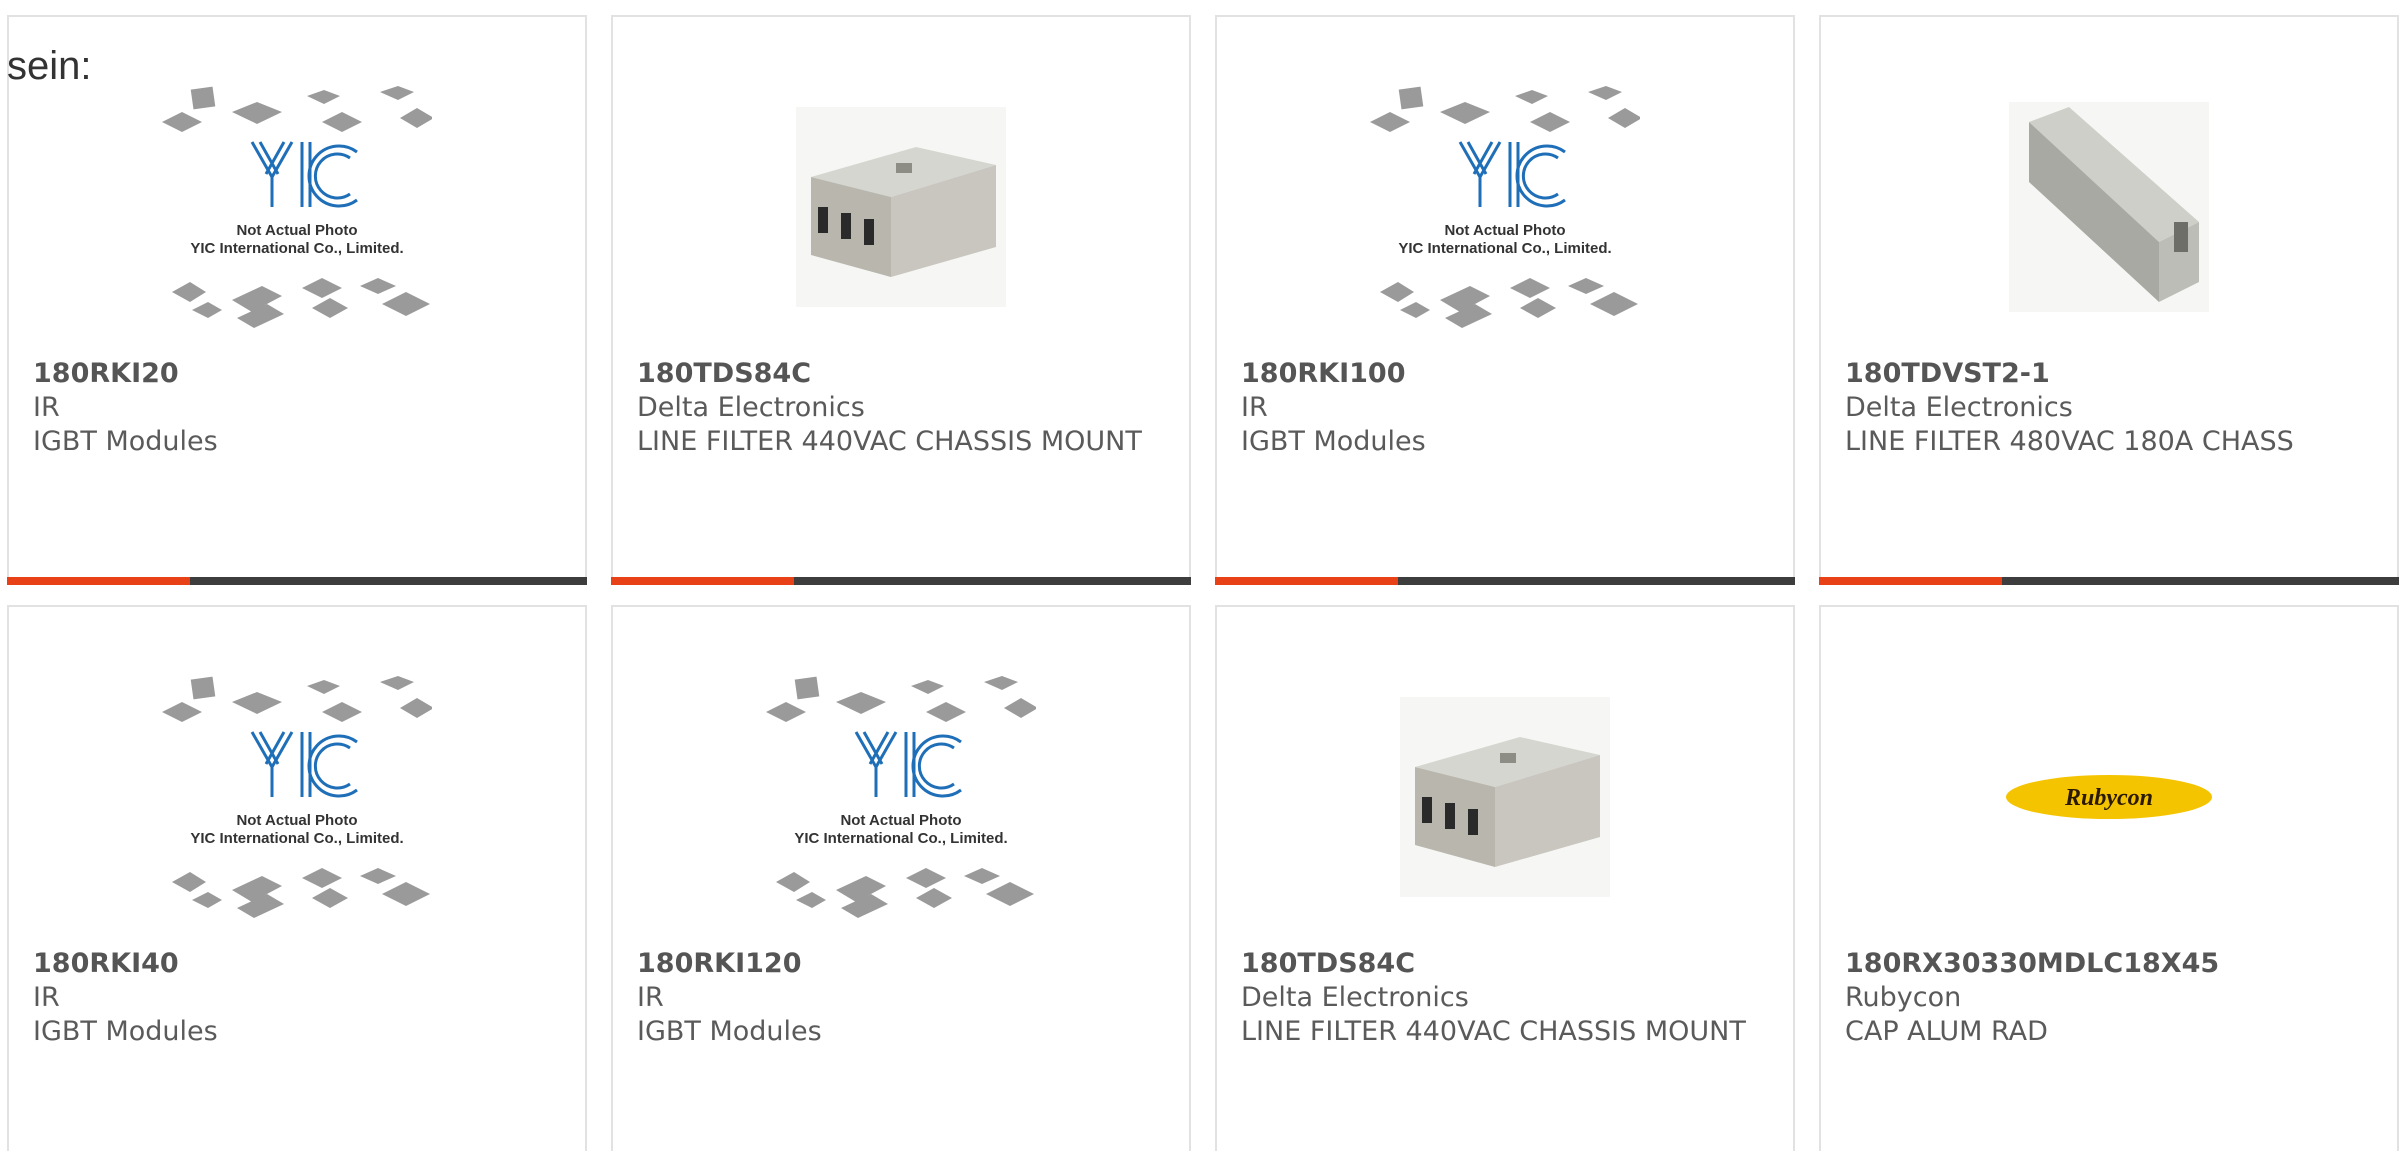 The width and height of the screenshot is (2400, 1161). Describe the element at coordinates (2069, 441) in the screenshot. I see `product-description: LINE FILTER 480VAC 180A CHASS` at that location.